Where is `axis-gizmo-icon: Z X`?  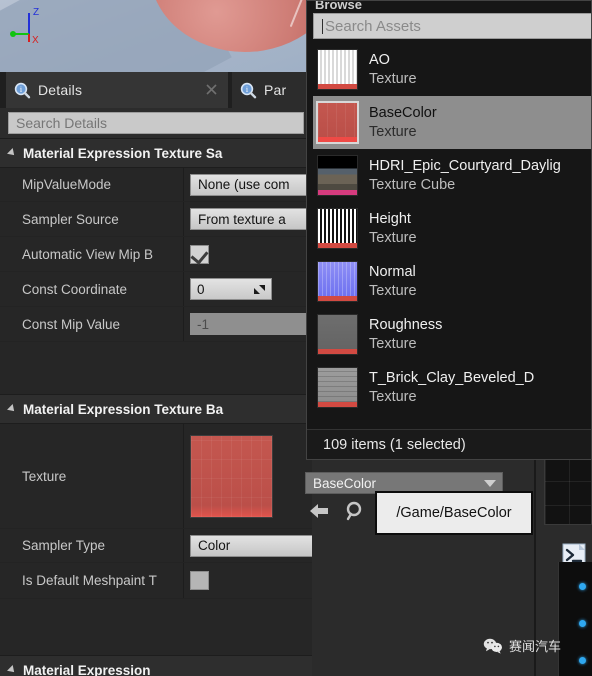 axis-gizmo-icon: Z X is located at coordinates (24, 25).